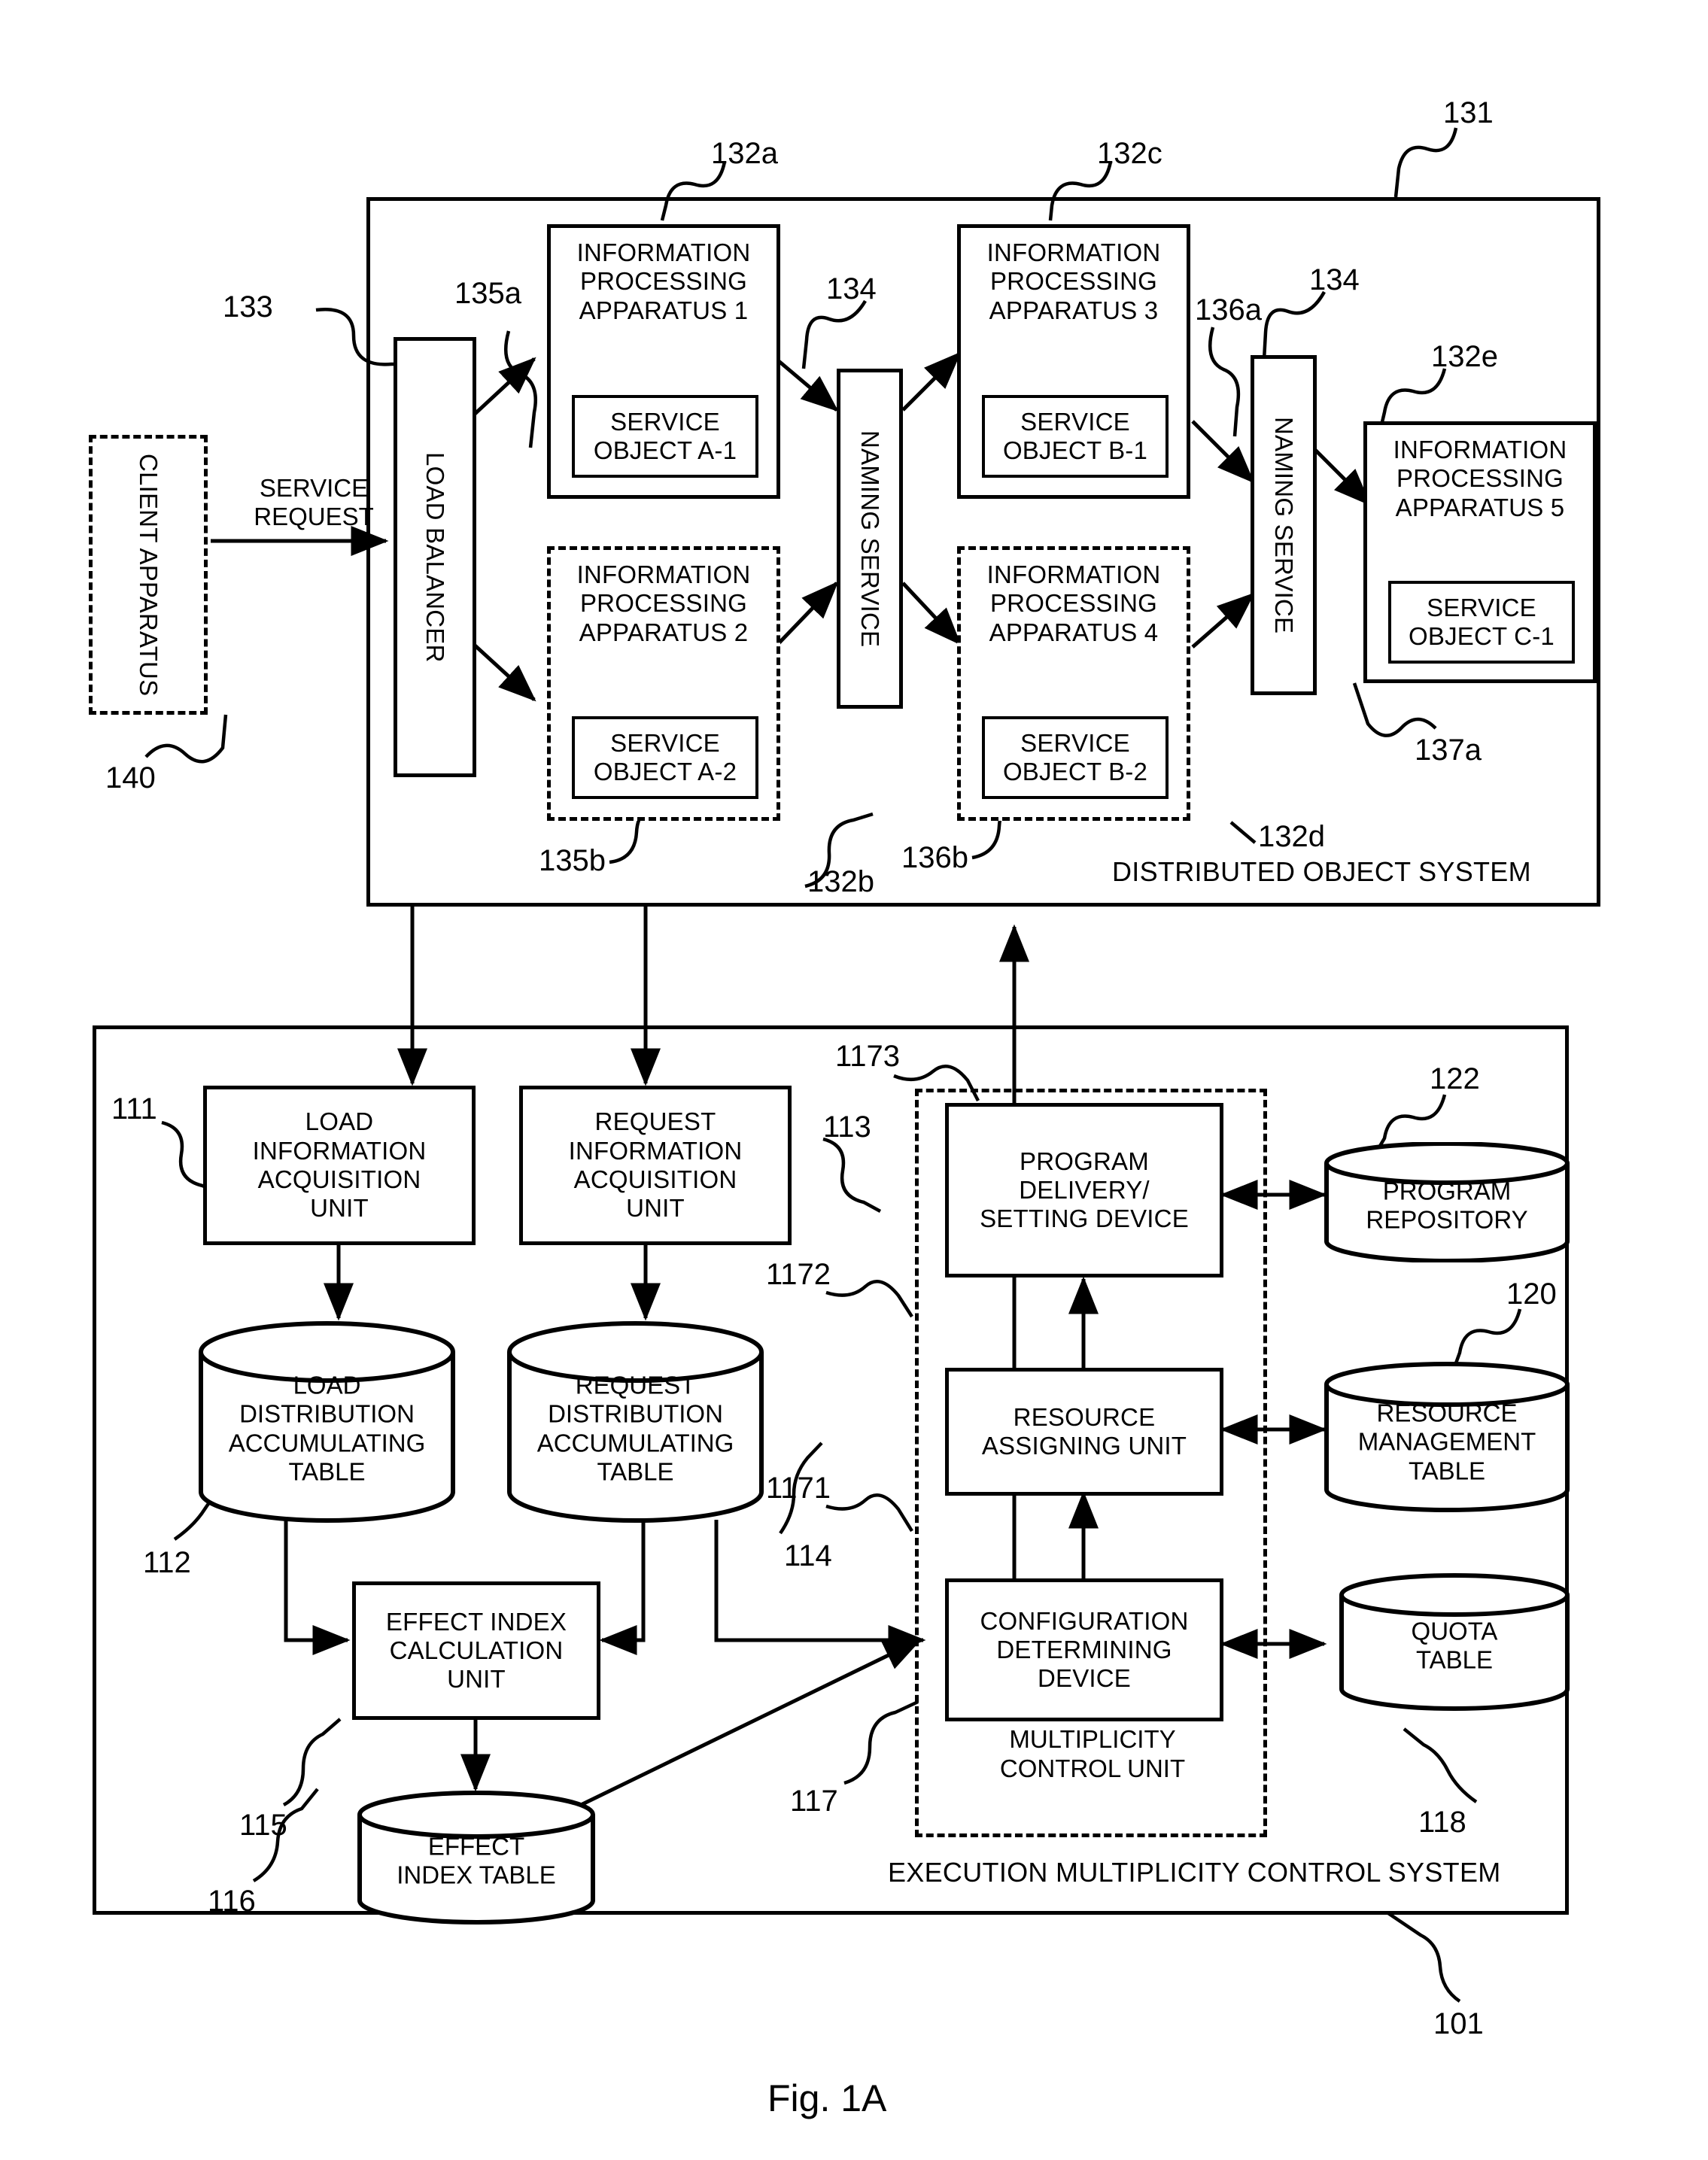 The image size is (1708, 2160). I want to click on resource-management-table: RESOURCE MANAGEMENT TABLE, so click(1447, 1437).